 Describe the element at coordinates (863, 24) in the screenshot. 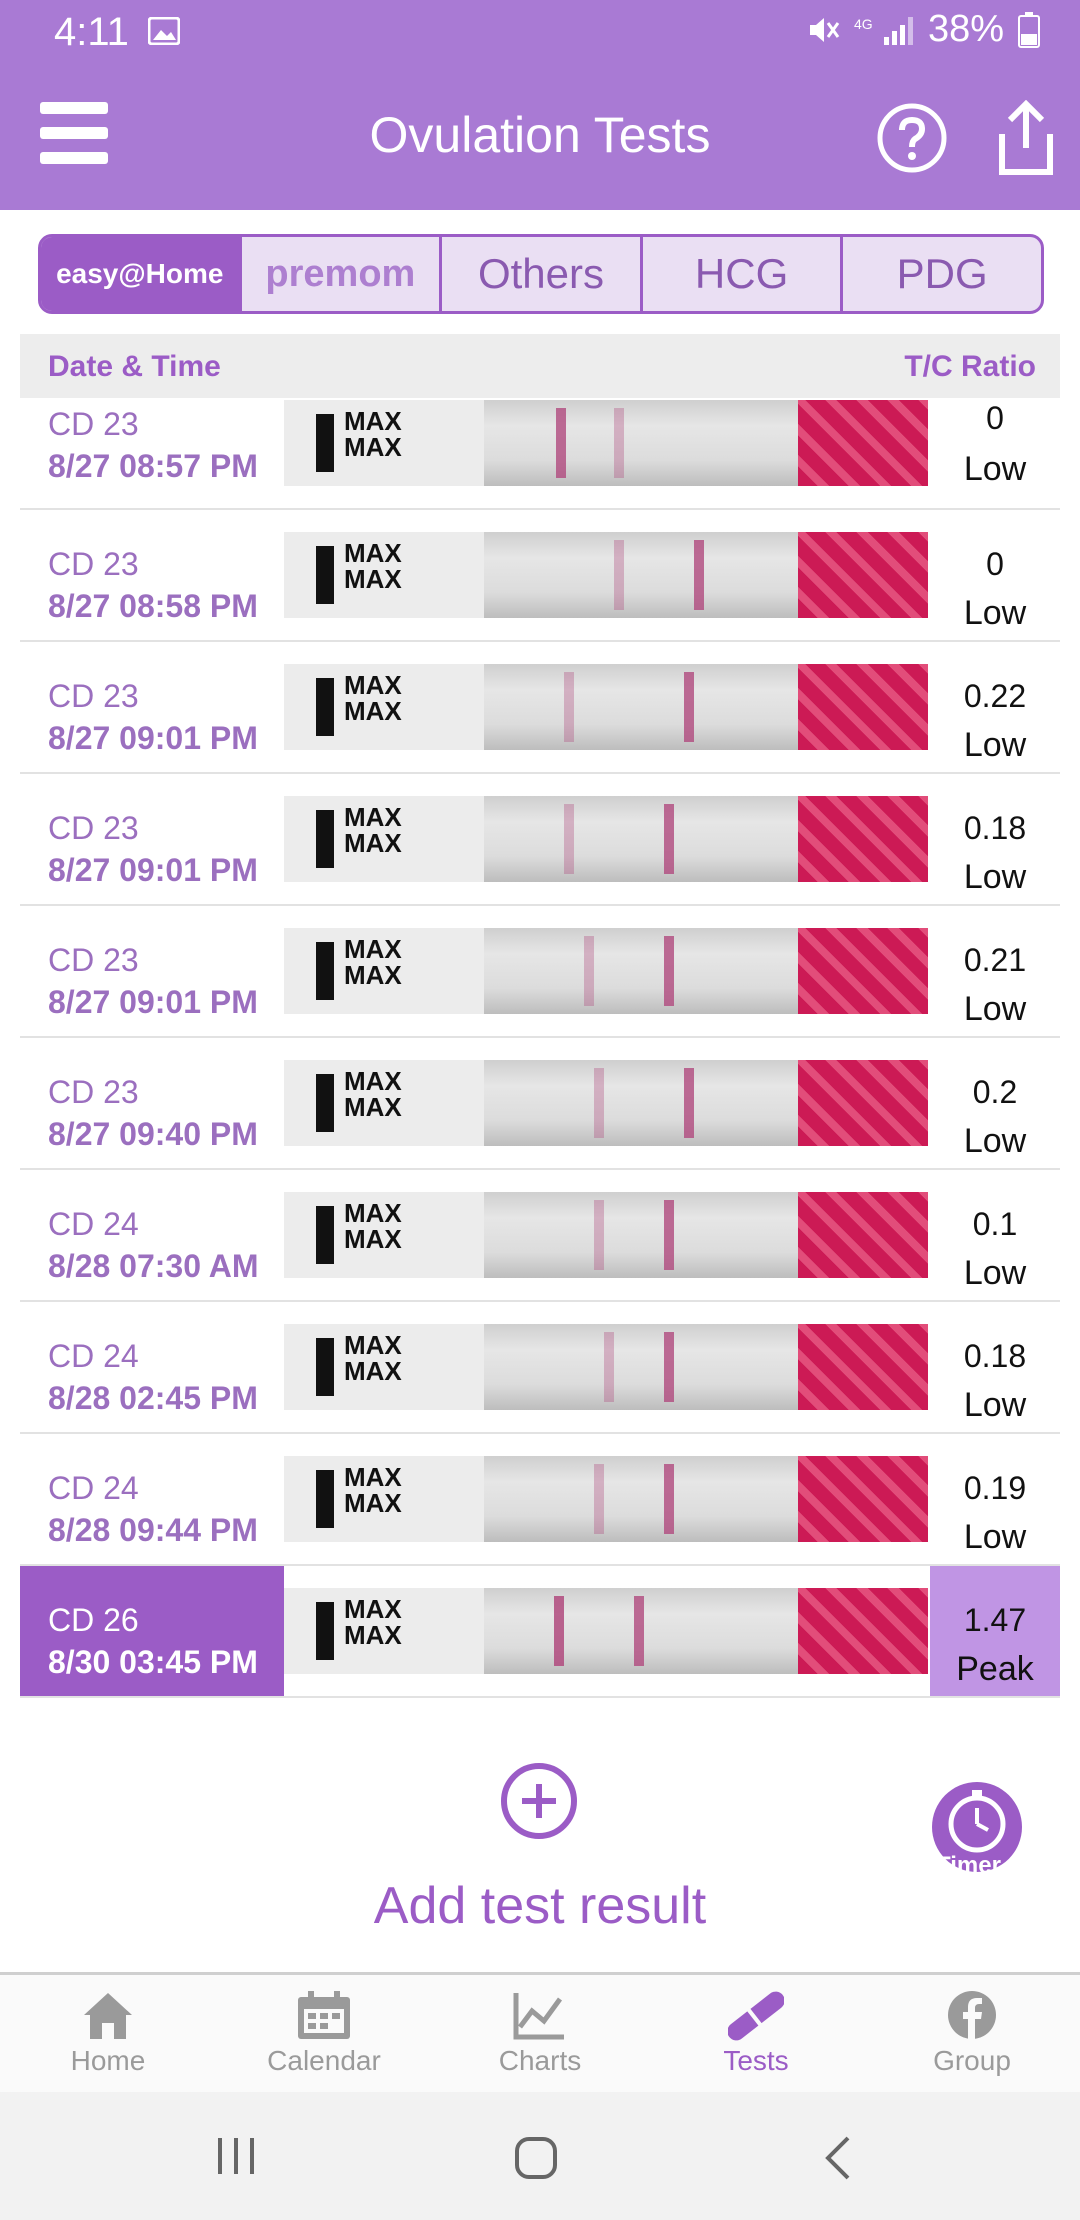

I see `svg-text: 4G` at that location.